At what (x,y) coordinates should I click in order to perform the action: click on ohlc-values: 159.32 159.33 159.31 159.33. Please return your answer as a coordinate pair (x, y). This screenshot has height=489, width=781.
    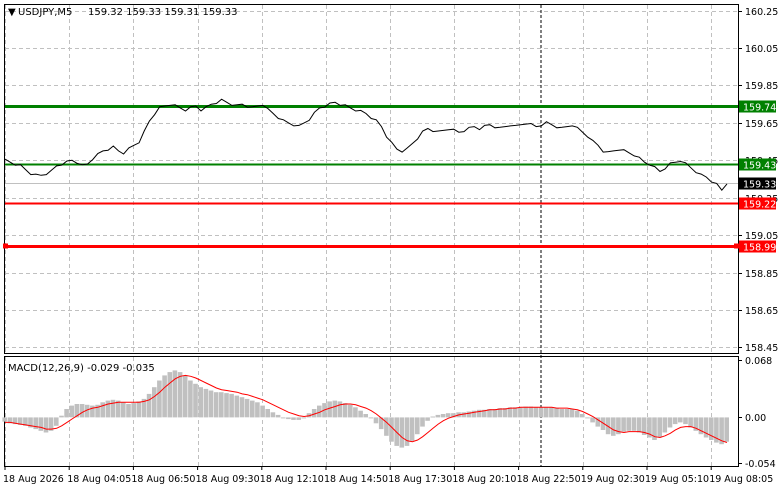
    Looking at the image, I should click on (163, 12).